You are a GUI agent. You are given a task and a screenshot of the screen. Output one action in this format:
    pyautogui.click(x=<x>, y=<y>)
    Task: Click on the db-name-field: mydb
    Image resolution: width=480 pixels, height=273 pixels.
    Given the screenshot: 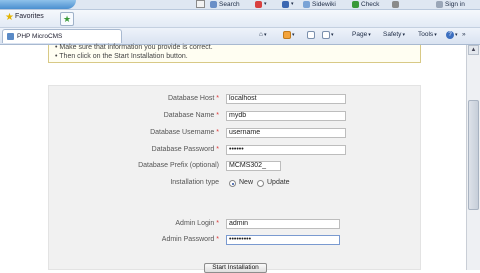 What is the action you would take?
    pyautogui.click(x=286, y=116)
    